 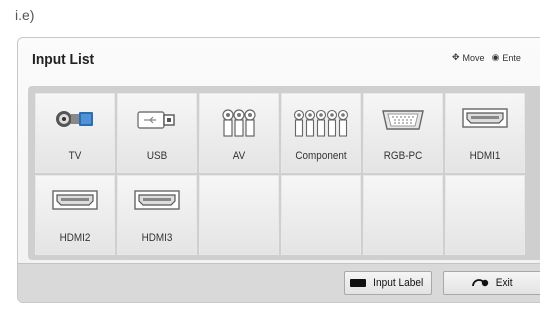 What do you see at coordinates (157, 238) in the screenshot?
I see `input-label: HDMI3` at bounding box center [157, 238].